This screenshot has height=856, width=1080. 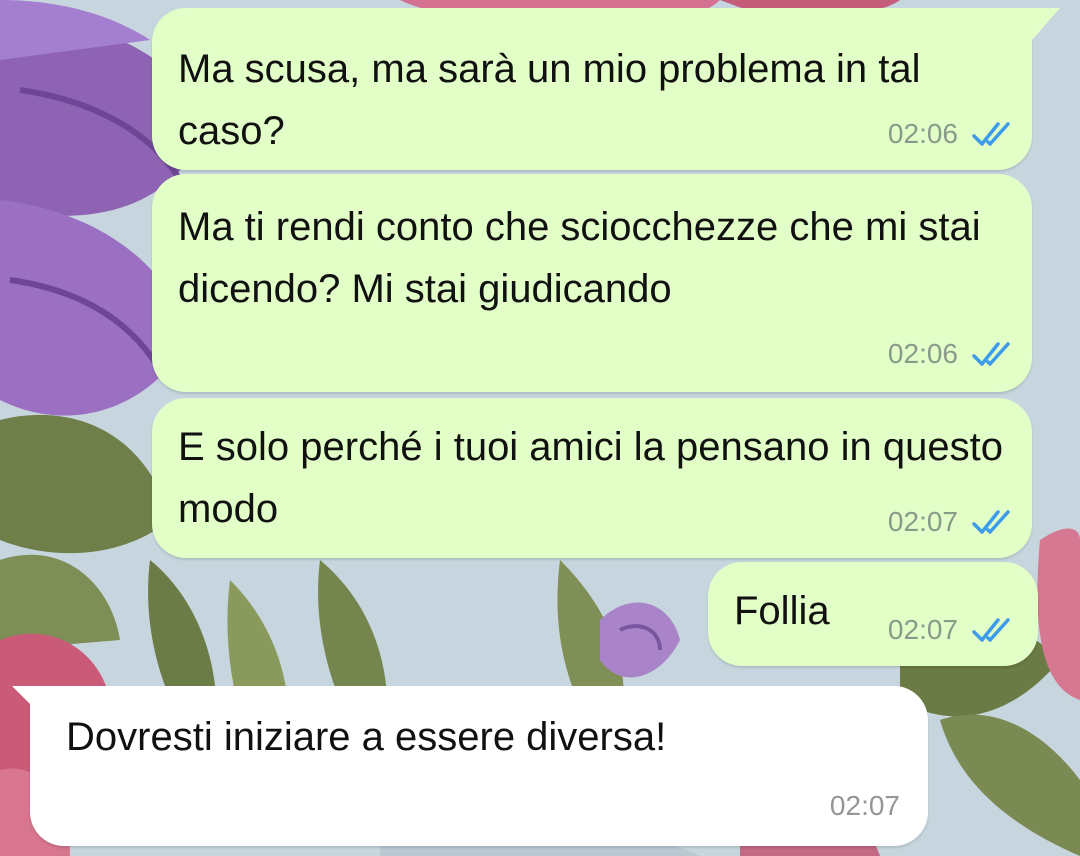 What do you see at coordinates (873, 614) in the screenshot?
I see `message-bubble-outgoing: Follia 02:07` at bounding box center [873, 614].